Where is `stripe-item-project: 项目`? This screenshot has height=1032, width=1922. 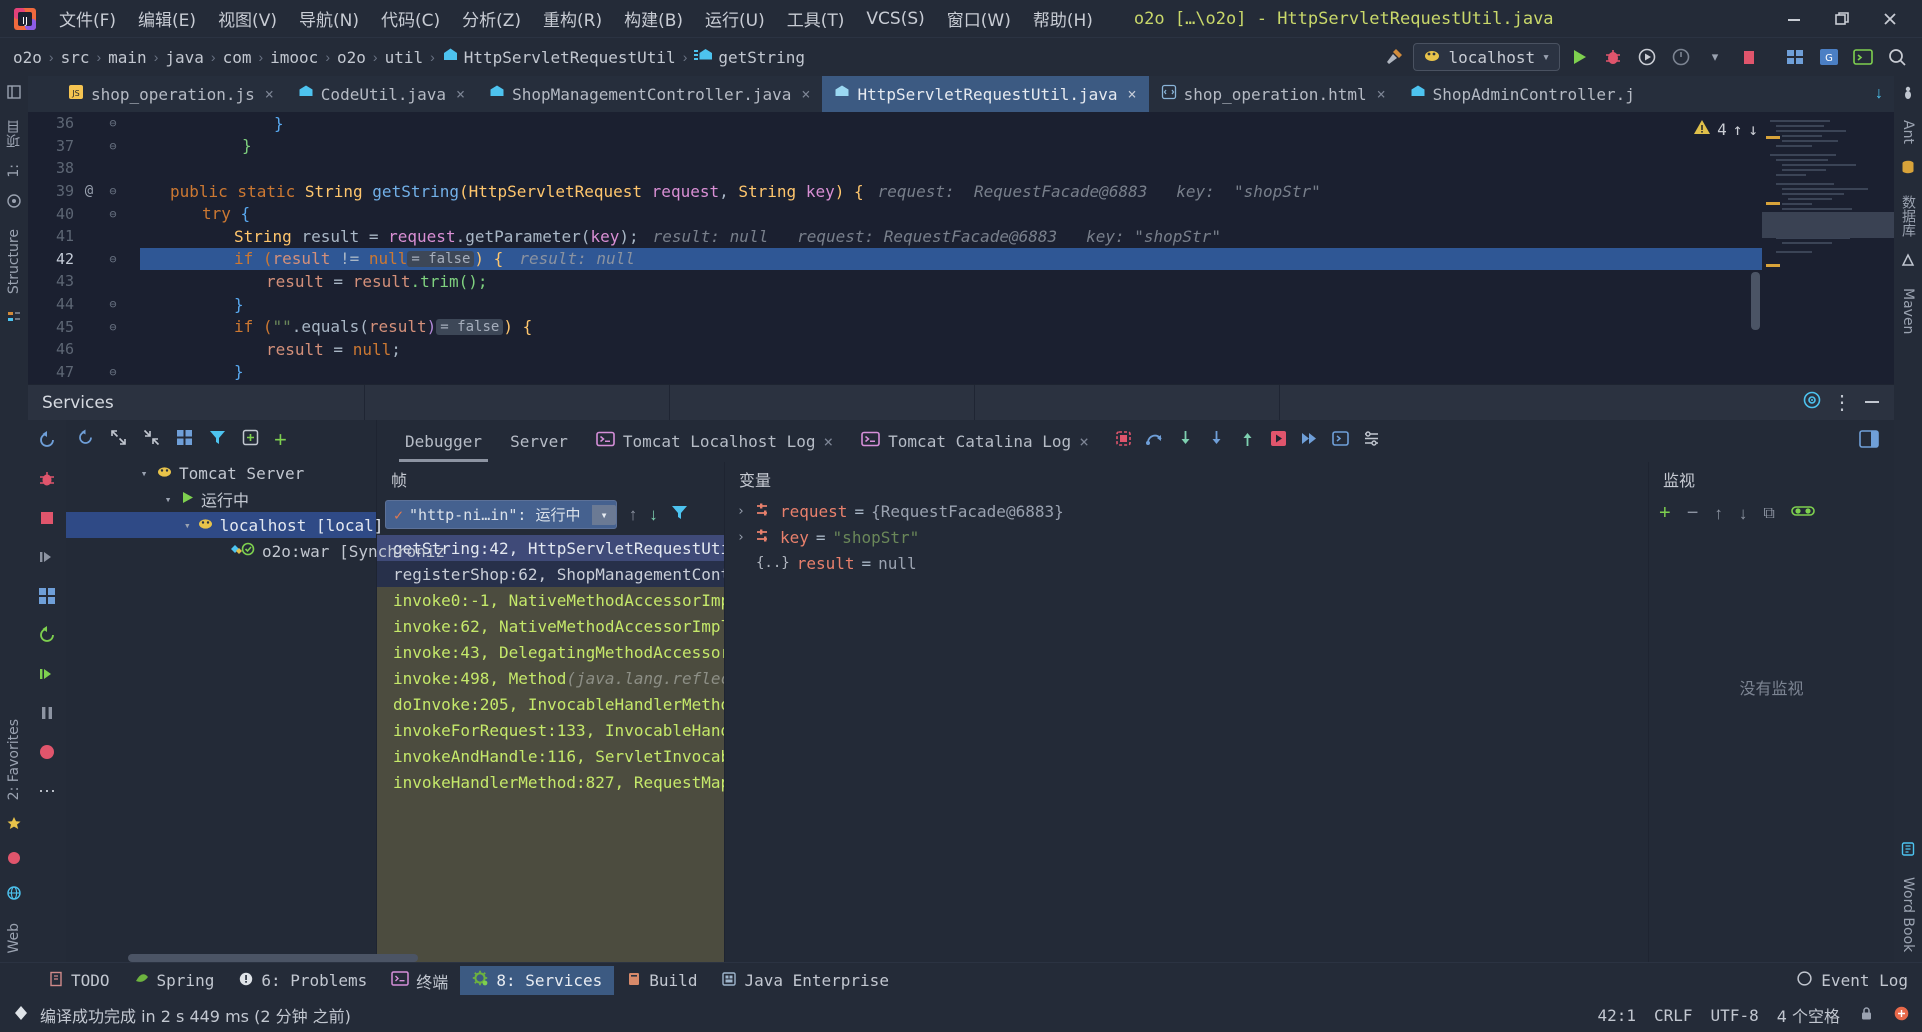
stripe-item-project: 项目 is located at coordinates (14, 134).